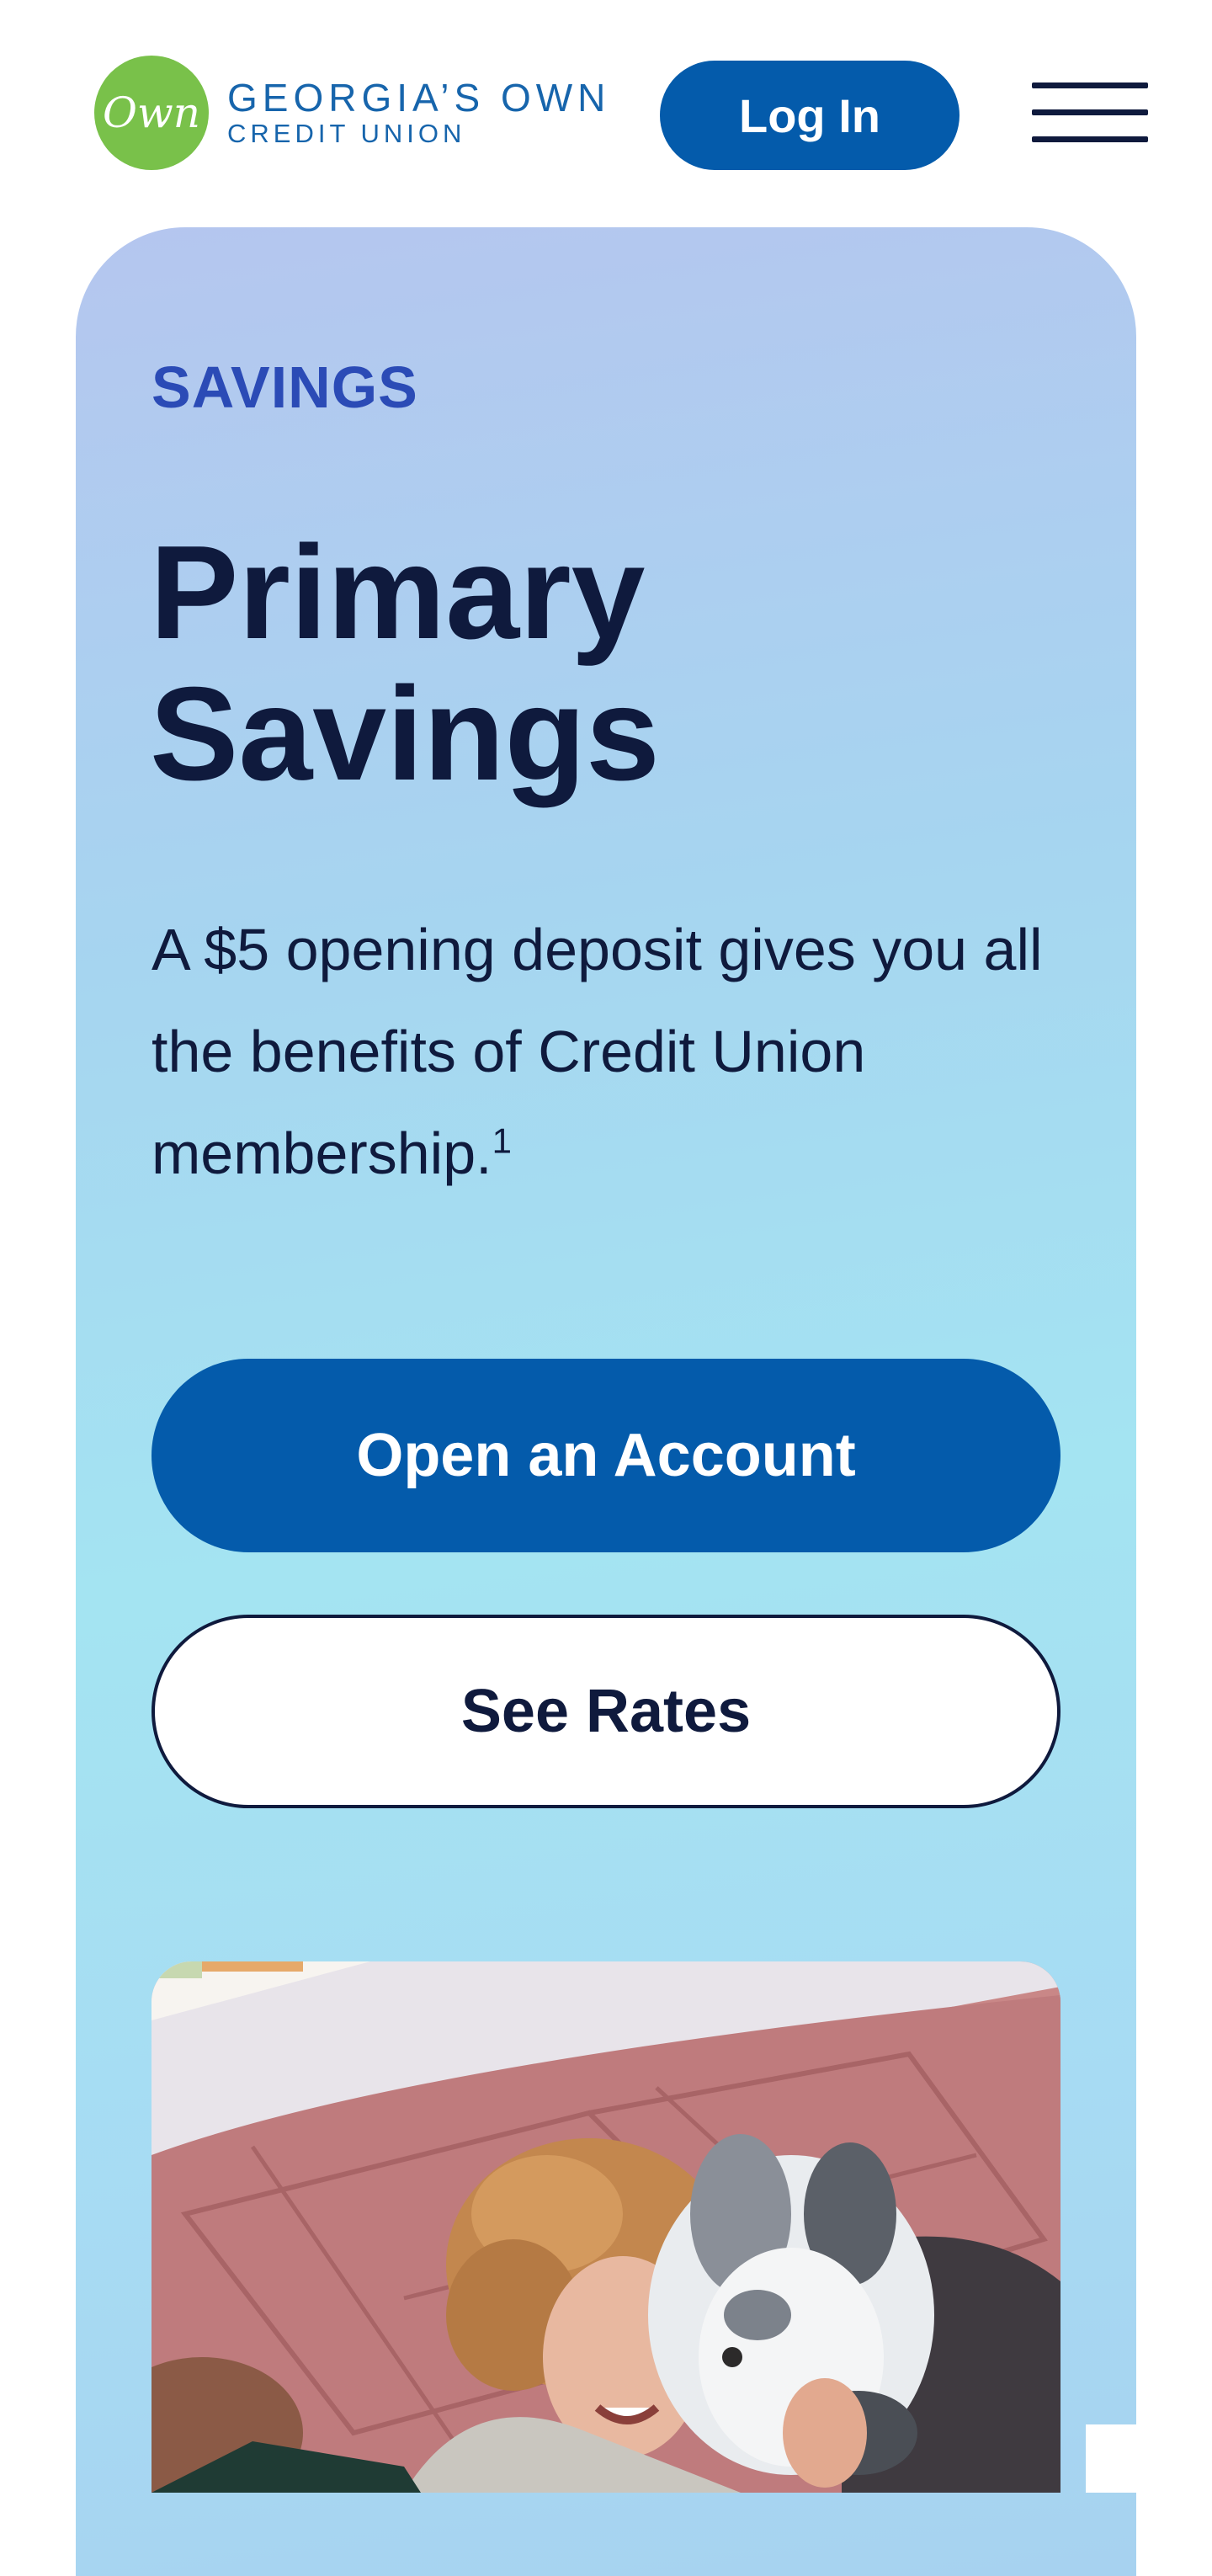 The height and width of the screenshot is (2576, 1212). I want to click on page-background-corner, so click(1149, 2459).